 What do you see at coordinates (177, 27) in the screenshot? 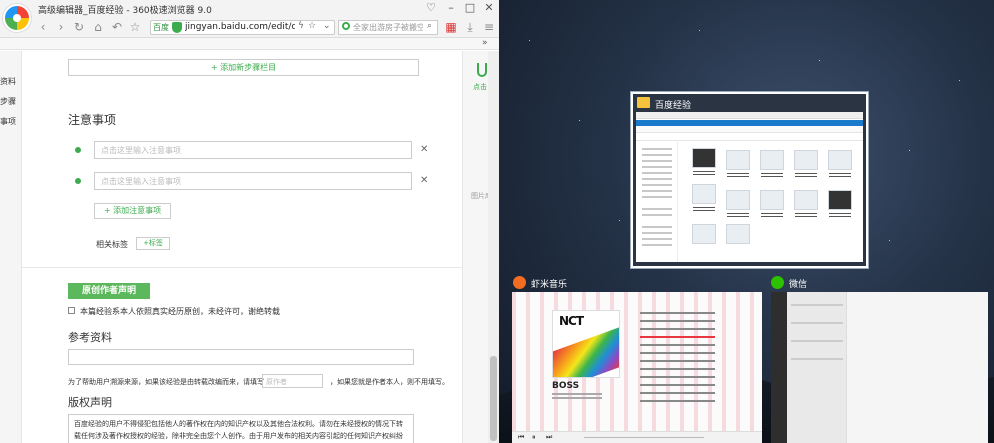
I see `security-shield-icon` at bounding box center [177, 27].